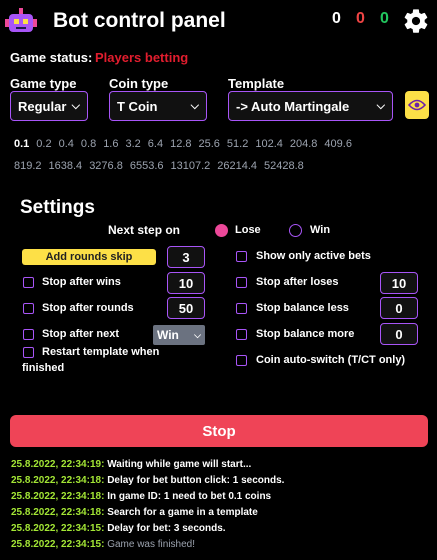 This screenshot has width=437, height=560. What do you see at coordinates (196, 480) in the screenshot?
I see `log-message: Delay for bet button click: 1 seconds.` at bounding box center [196, 480].